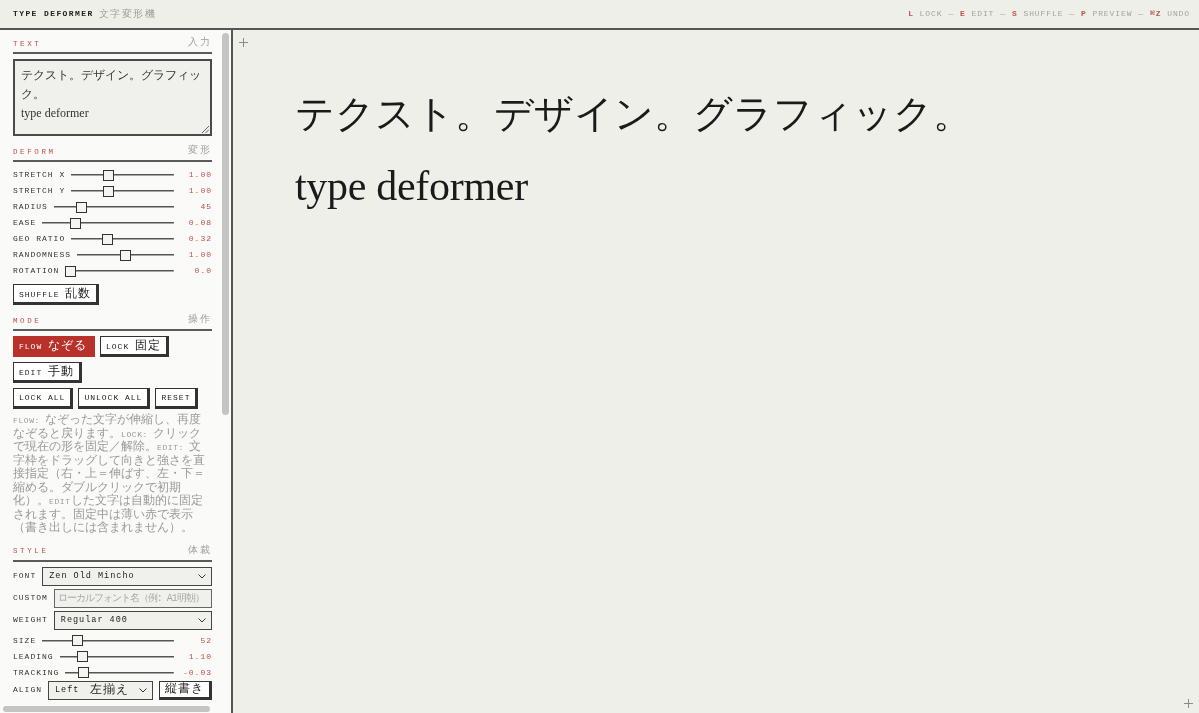  I want to click on field-label: CUSTOM, so click(30, 598).